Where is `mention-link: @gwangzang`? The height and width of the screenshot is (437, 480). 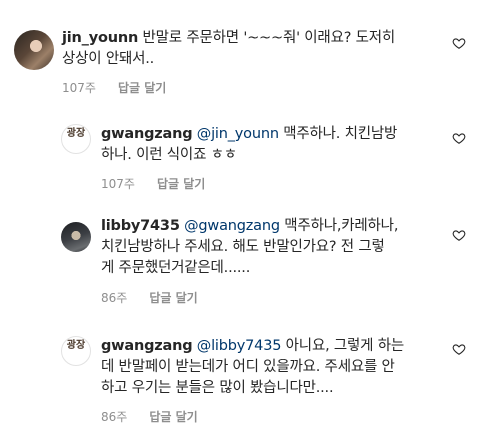 mention-link: @gwangzang is located at coordinates (230, 226).